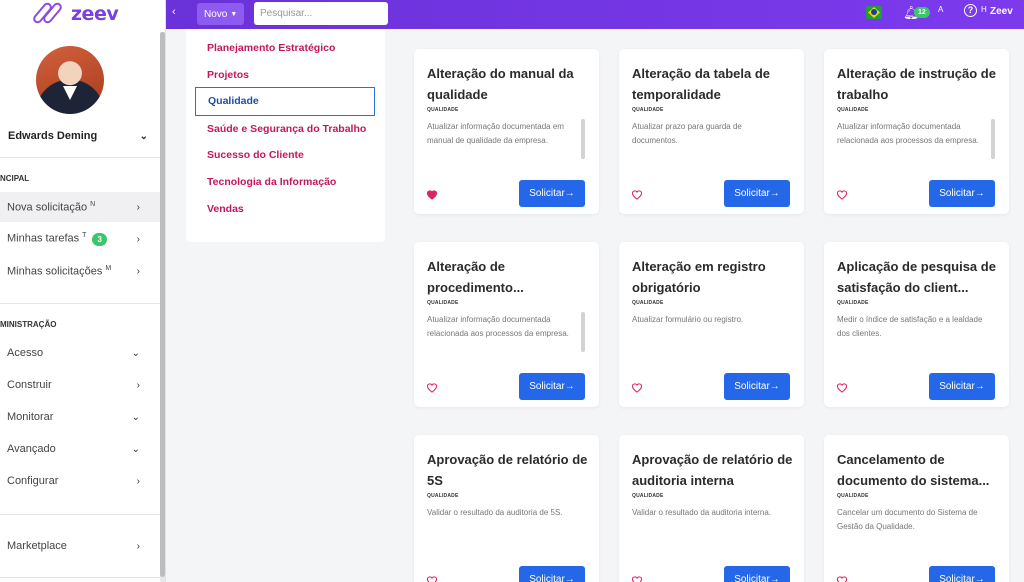  What do you see at coordinates (80, 546) in the screenshot?
I see `nav-marketplace: Marketplace ›` at bounding box center [80, 546].